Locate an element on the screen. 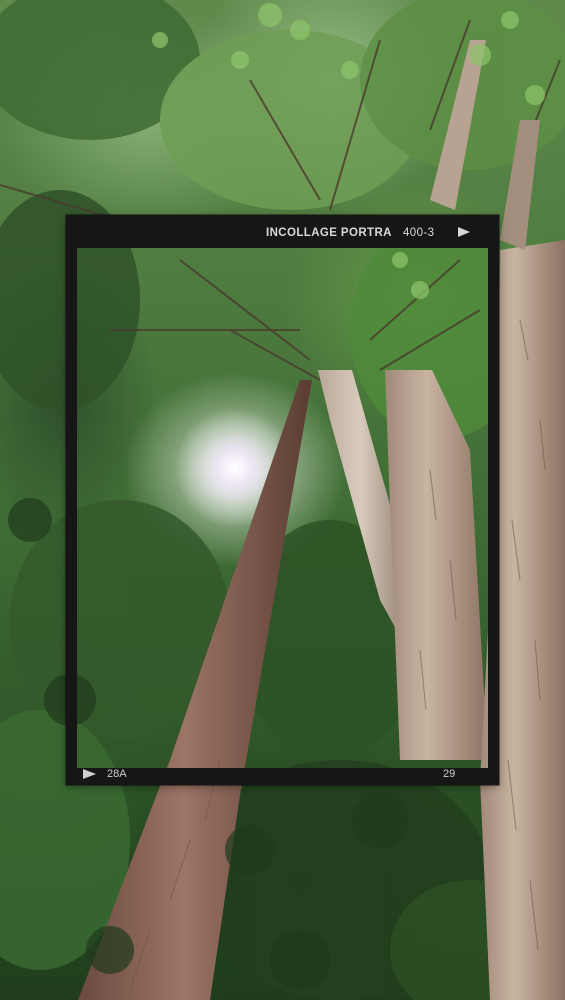 Image resolution: width=565 pixels, height=1000 pixels. frame-number-right: 29 is located at coordinates (449, 774).